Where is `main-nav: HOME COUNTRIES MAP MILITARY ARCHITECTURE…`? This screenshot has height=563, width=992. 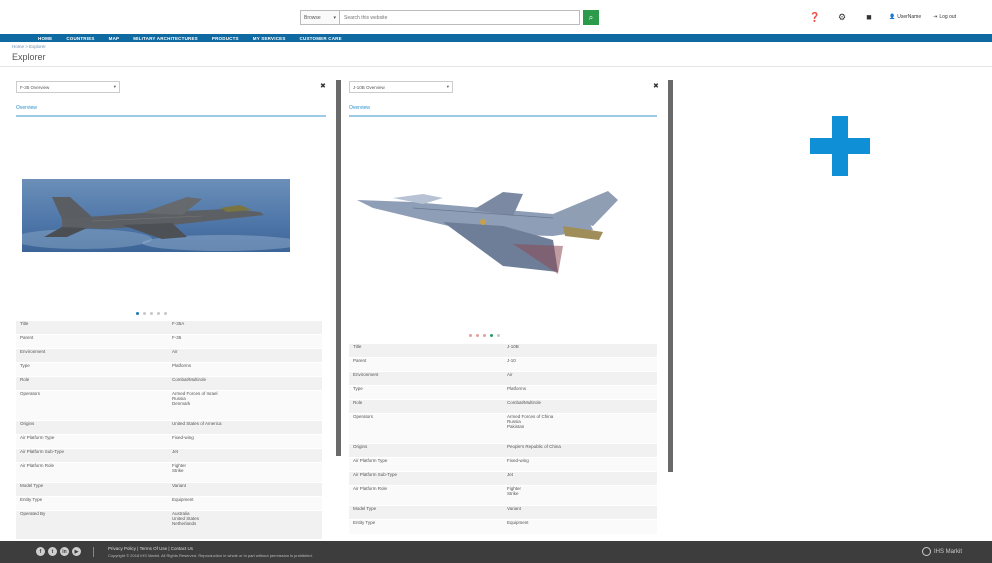 main-nav: HOME COUNTRIES MAP MILITARY ARCHITECTURE… is located at coordinates (496, 38).